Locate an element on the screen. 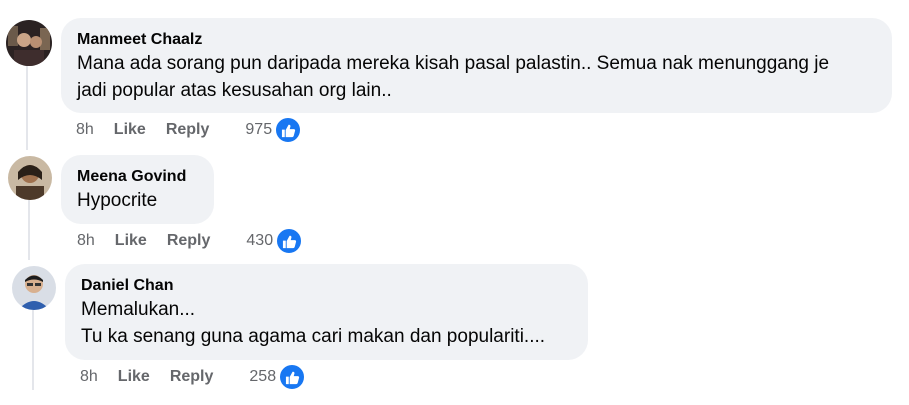 Image resolution: width=909 pixels, height=405 pixels. comment-bubble: Meena Govind Hypocrite is located at coordinates (137, 189).